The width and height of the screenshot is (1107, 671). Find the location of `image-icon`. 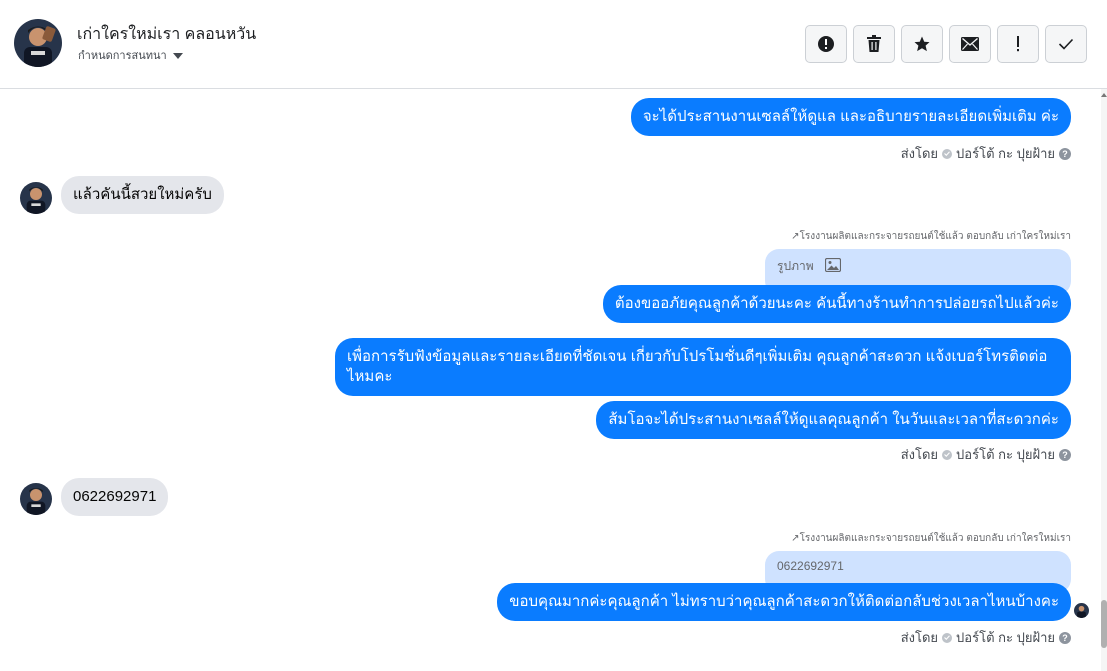

image-icon is located at coordinates (833, 265).